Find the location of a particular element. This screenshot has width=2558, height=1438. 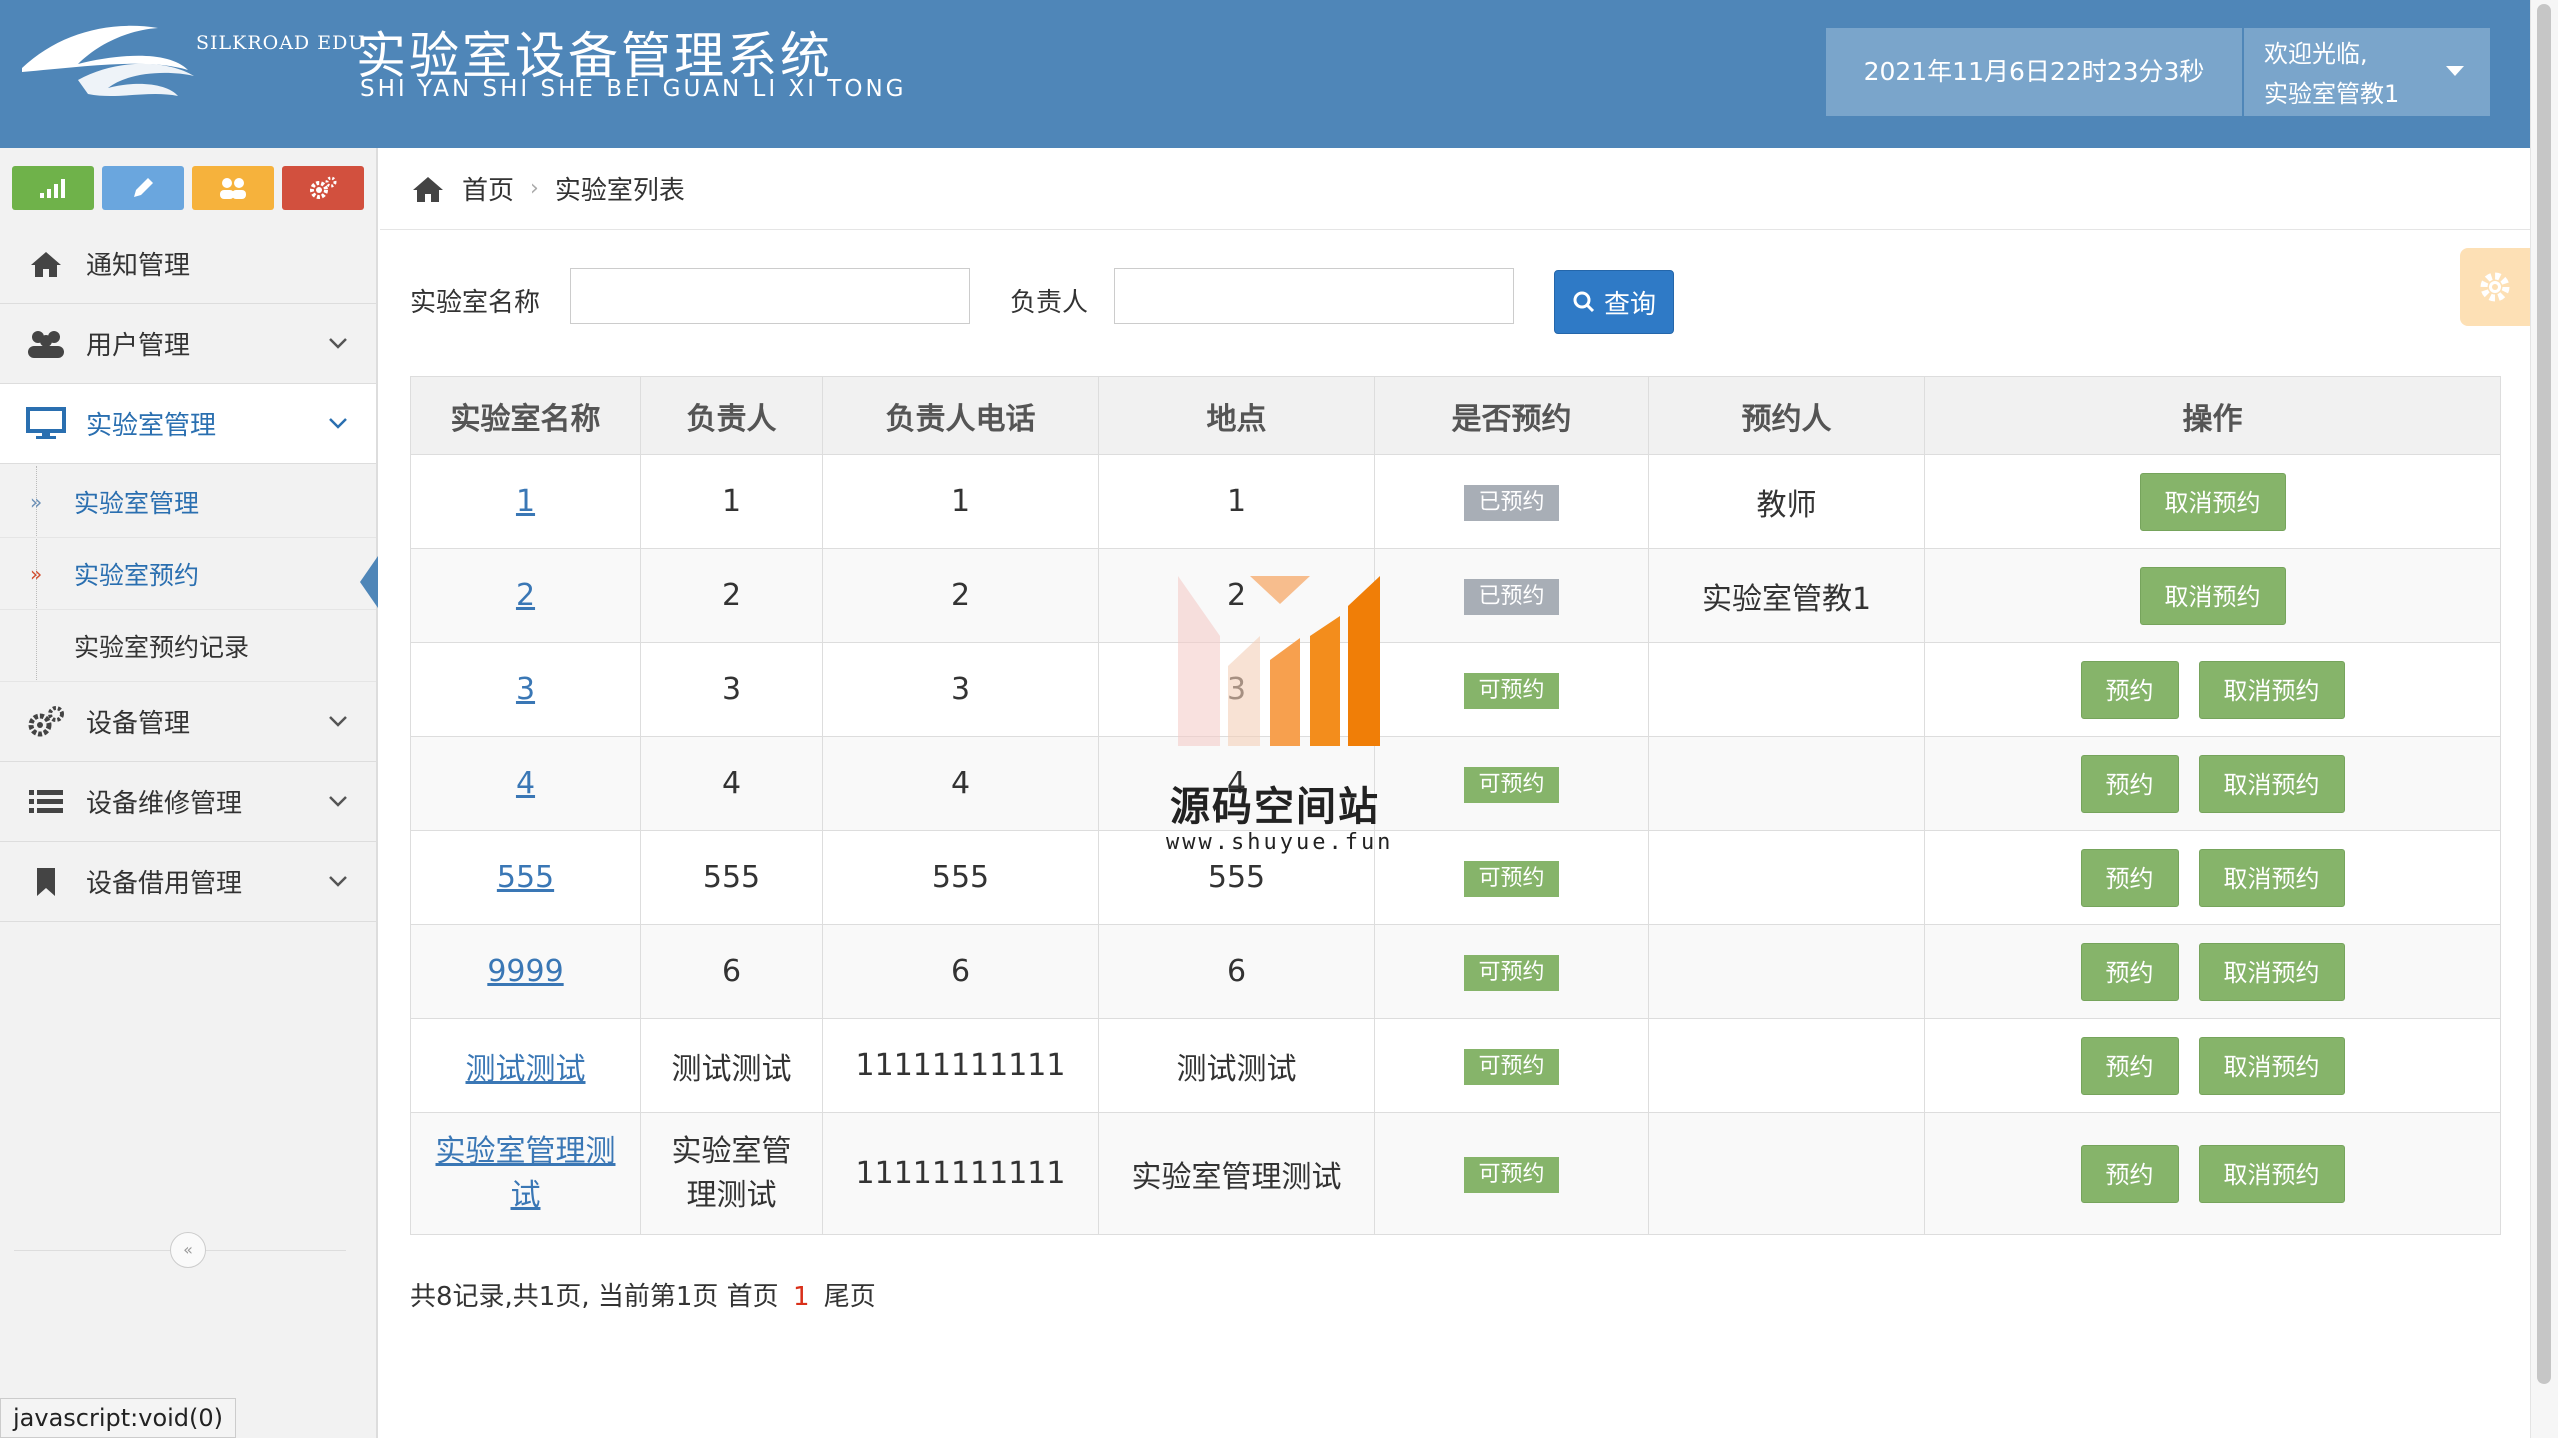

sidebar-item-label: 设备维修管理 is located at coordinates (164, 804).